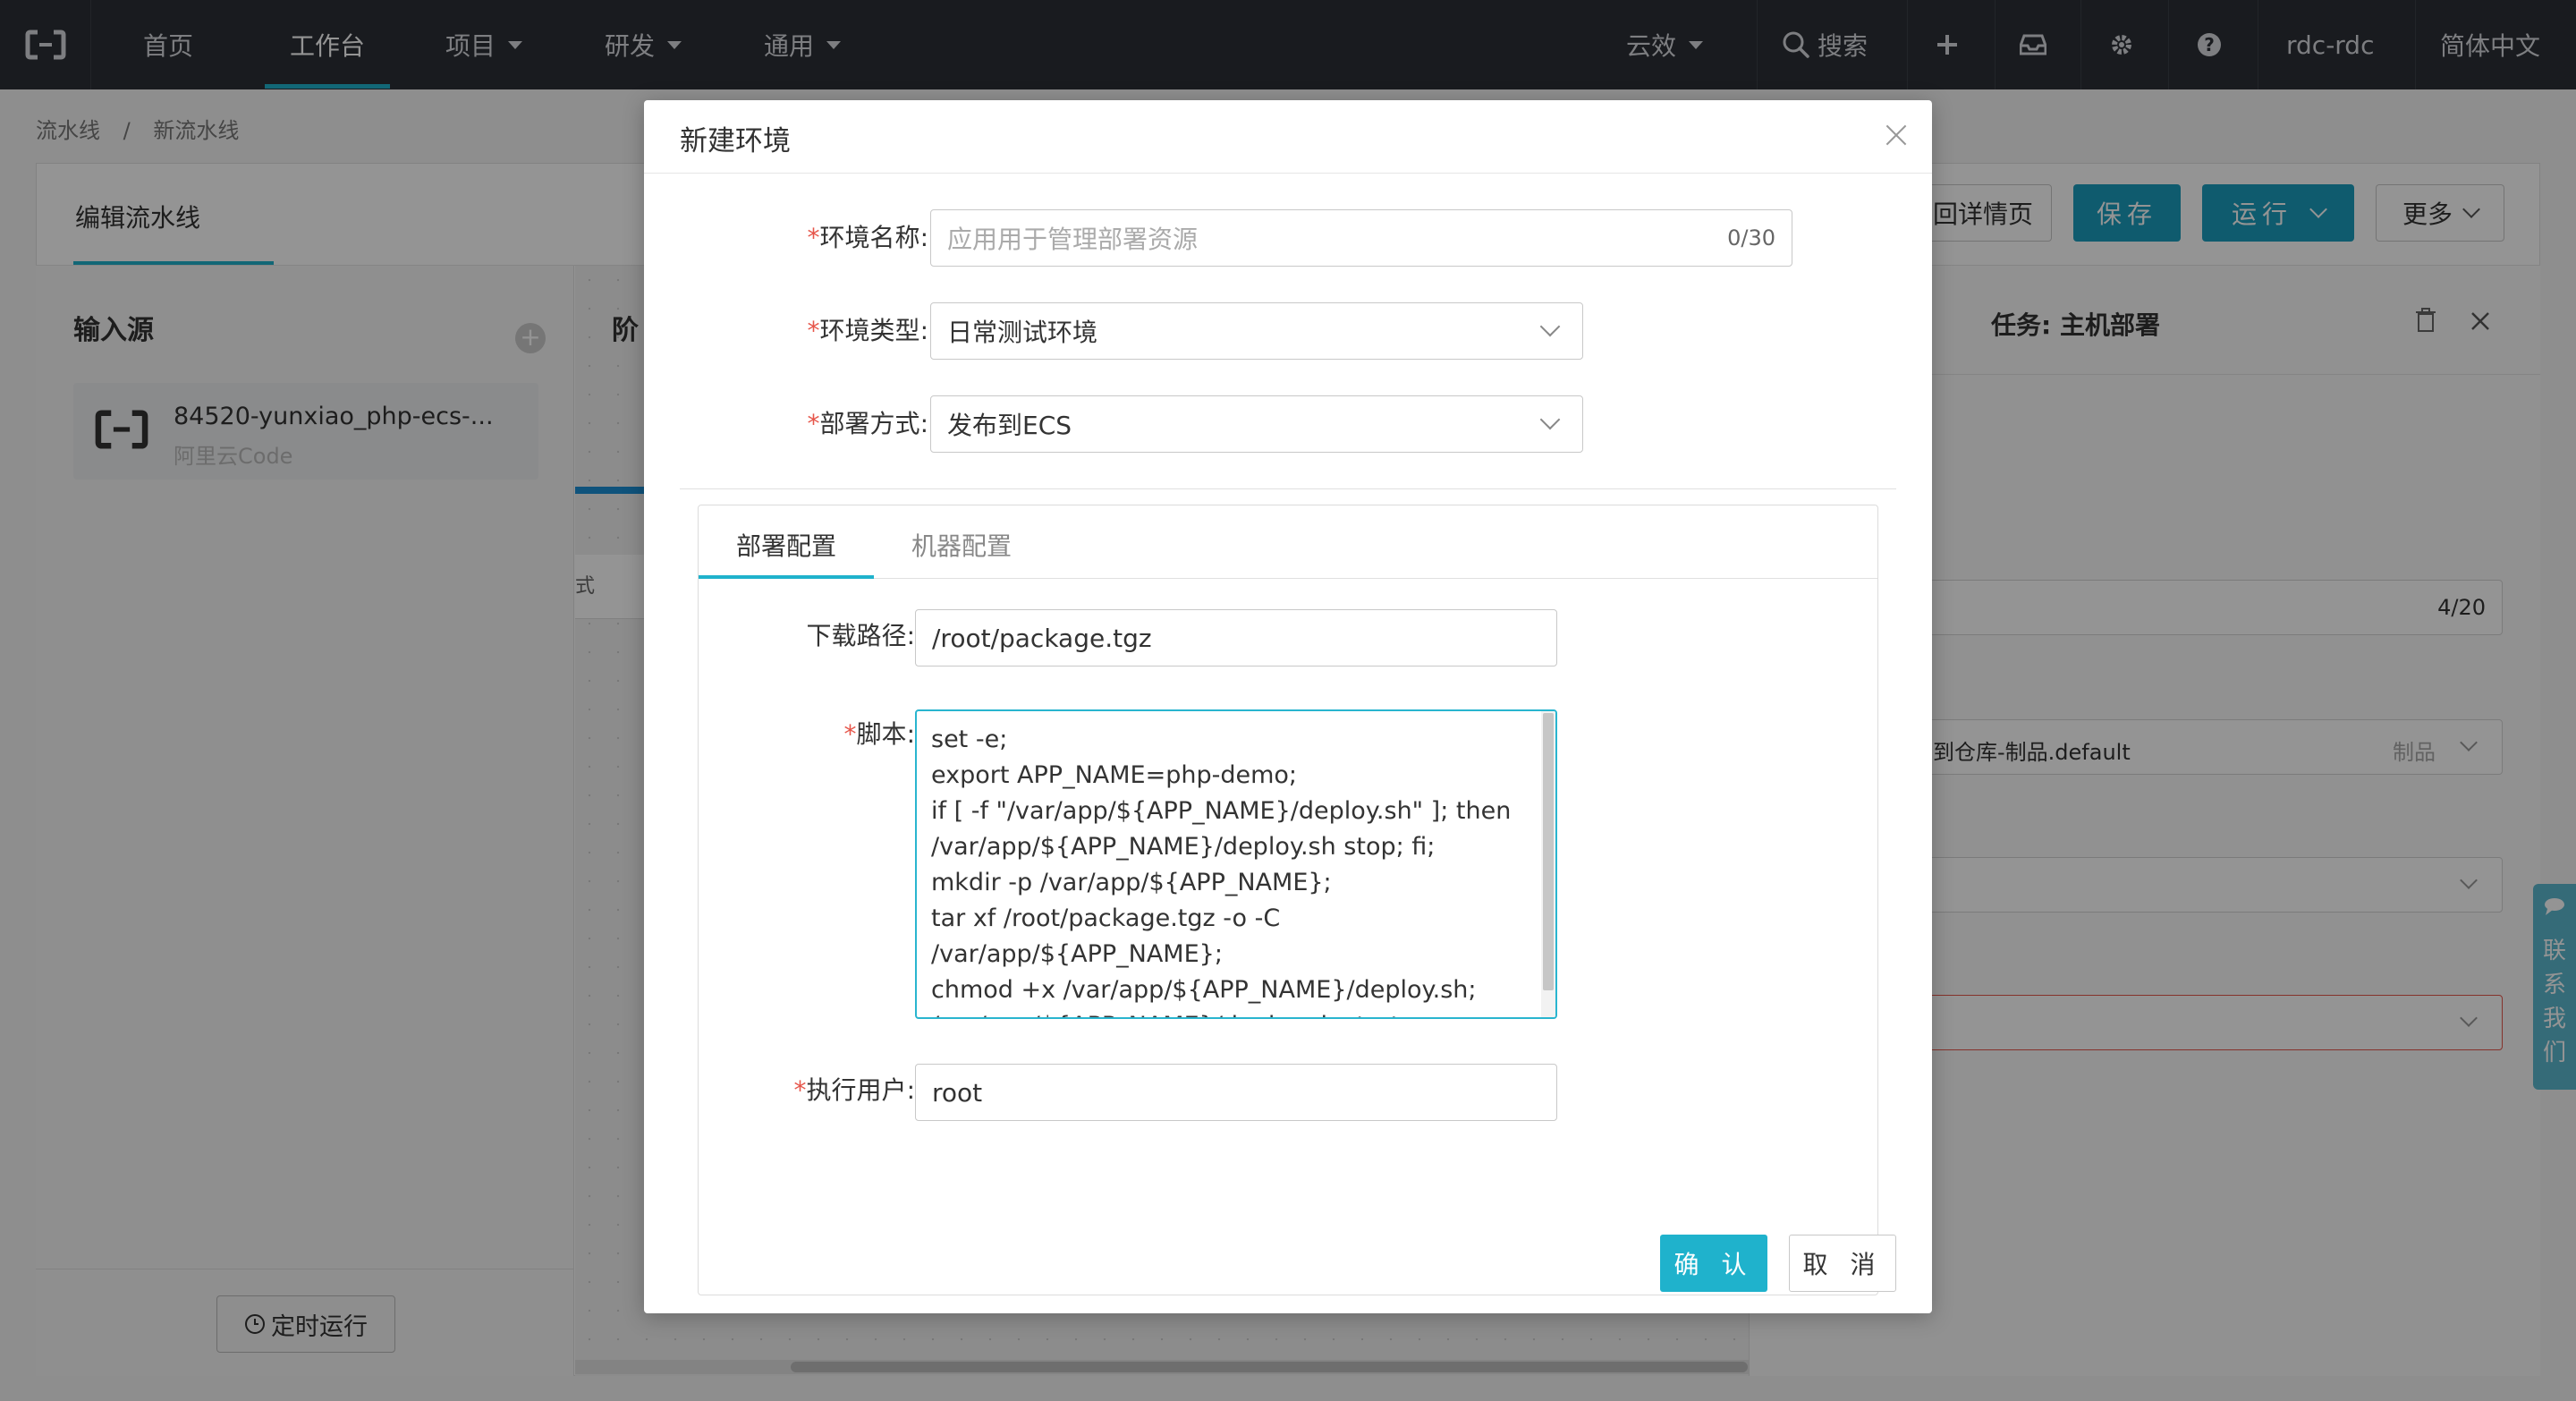  Describe the element at coordinates (961, 545) in the screenshot. I see `tab-machine-config: 机器配置` at that location.